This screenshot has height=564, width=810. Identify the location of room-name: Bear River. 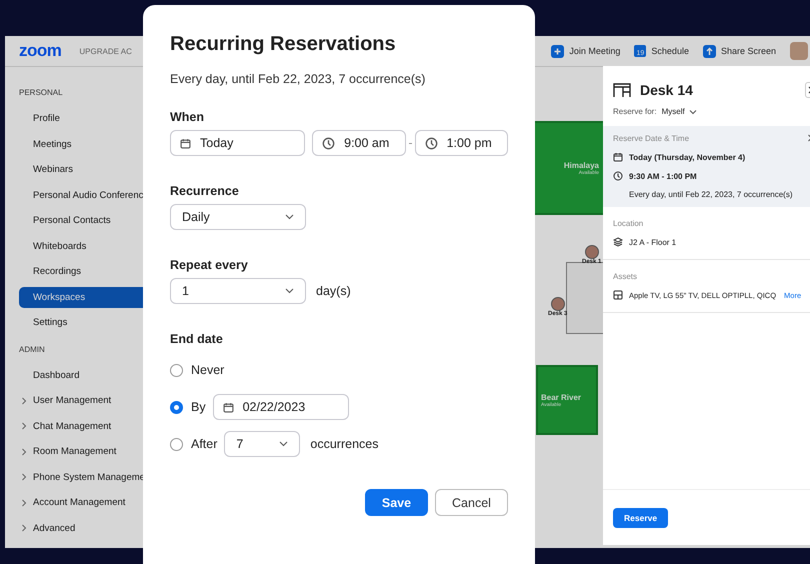
(561, 397).